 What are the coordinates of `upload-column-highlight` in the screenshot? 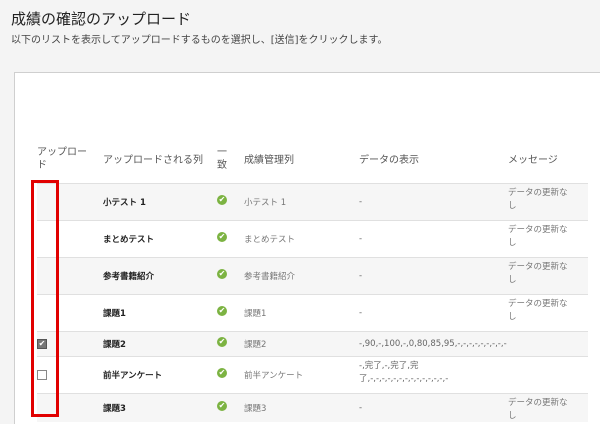 It's located at (45, 298).